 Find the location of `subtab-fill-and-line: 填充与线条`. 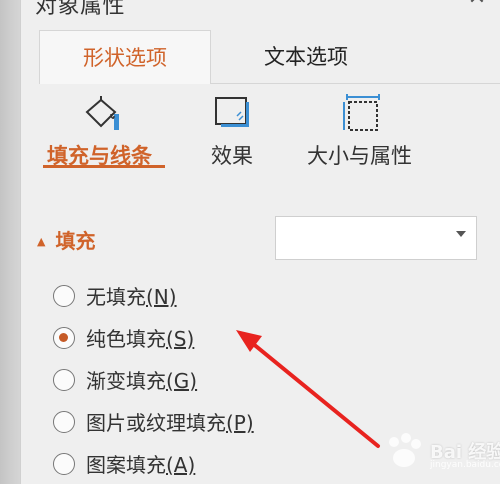

subtab-fill-and-line: 填充与线条 is located at coordinates (108, 133).